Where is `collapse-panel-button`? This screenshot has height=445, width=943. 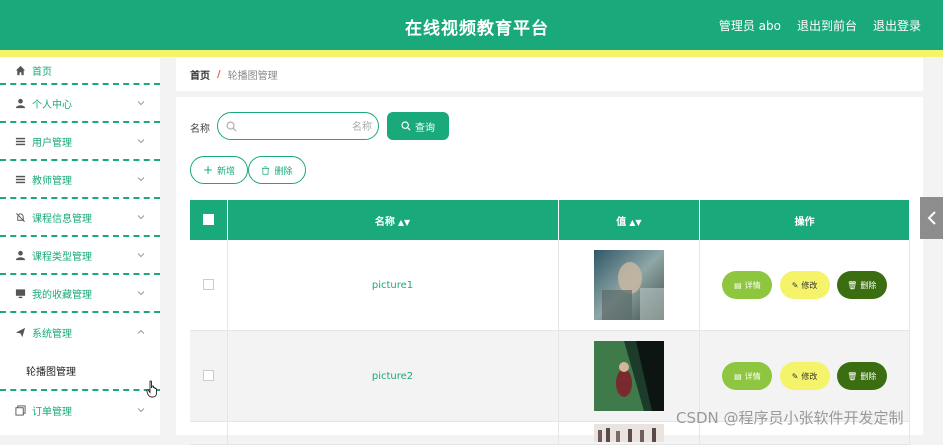 collapse-panel-button is located at coordinates (931, 218).